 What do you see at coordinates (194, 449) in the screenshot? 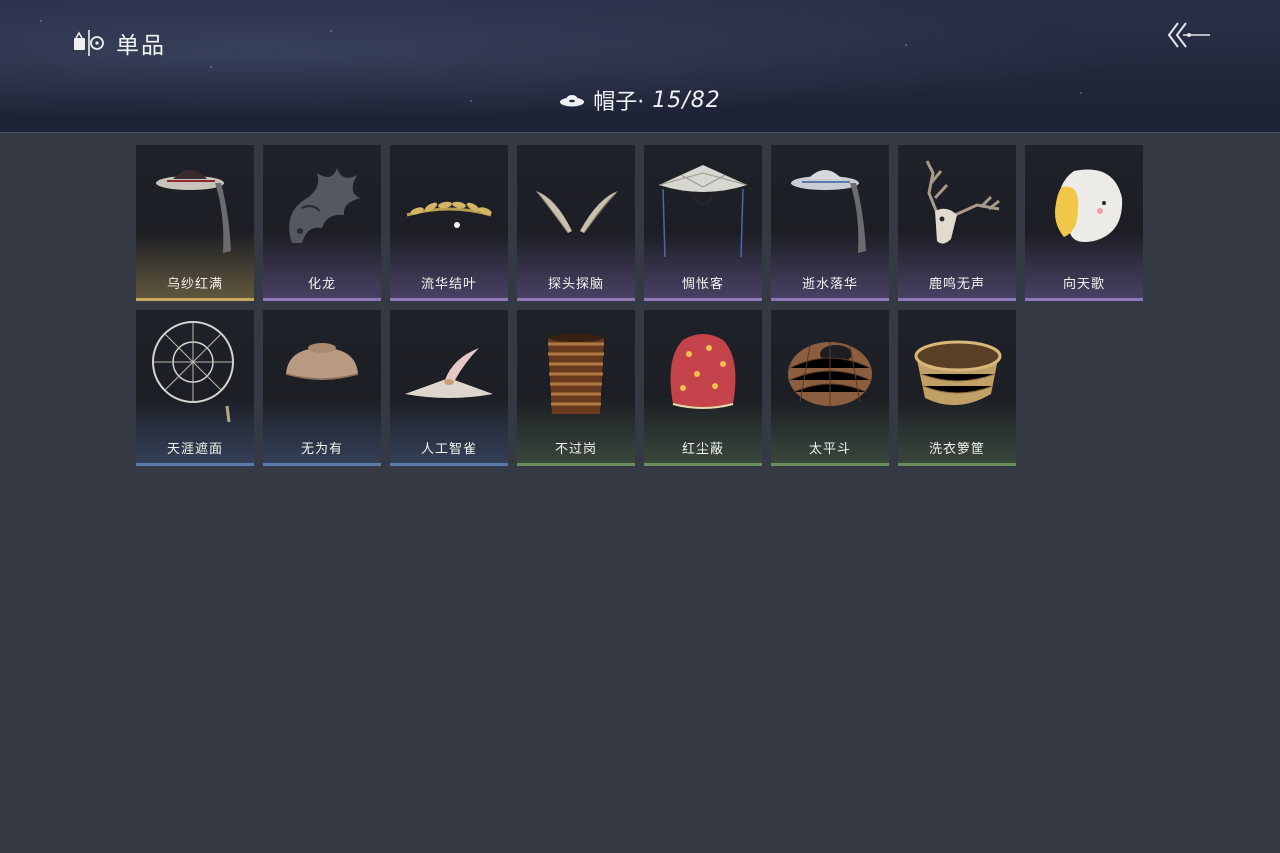
I see `item-name: 天涯遮面` at bounding box center [194, 449].